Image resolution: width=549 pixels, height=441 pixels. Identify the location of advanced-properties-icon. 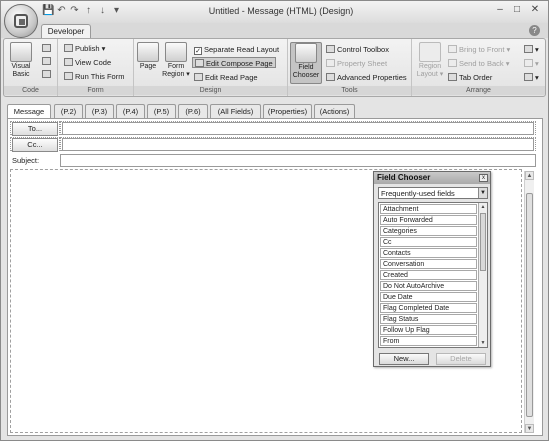
(330, 77).